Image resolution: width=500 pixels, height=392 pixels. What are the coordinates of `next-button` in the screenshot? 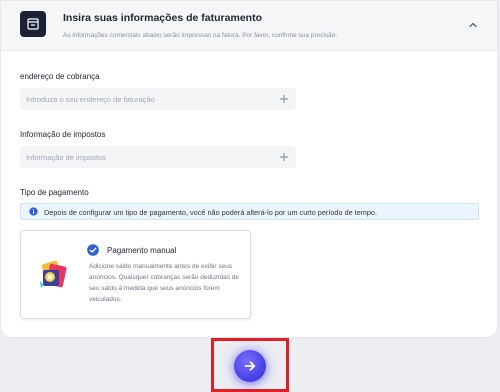 It's located at (250, 366).